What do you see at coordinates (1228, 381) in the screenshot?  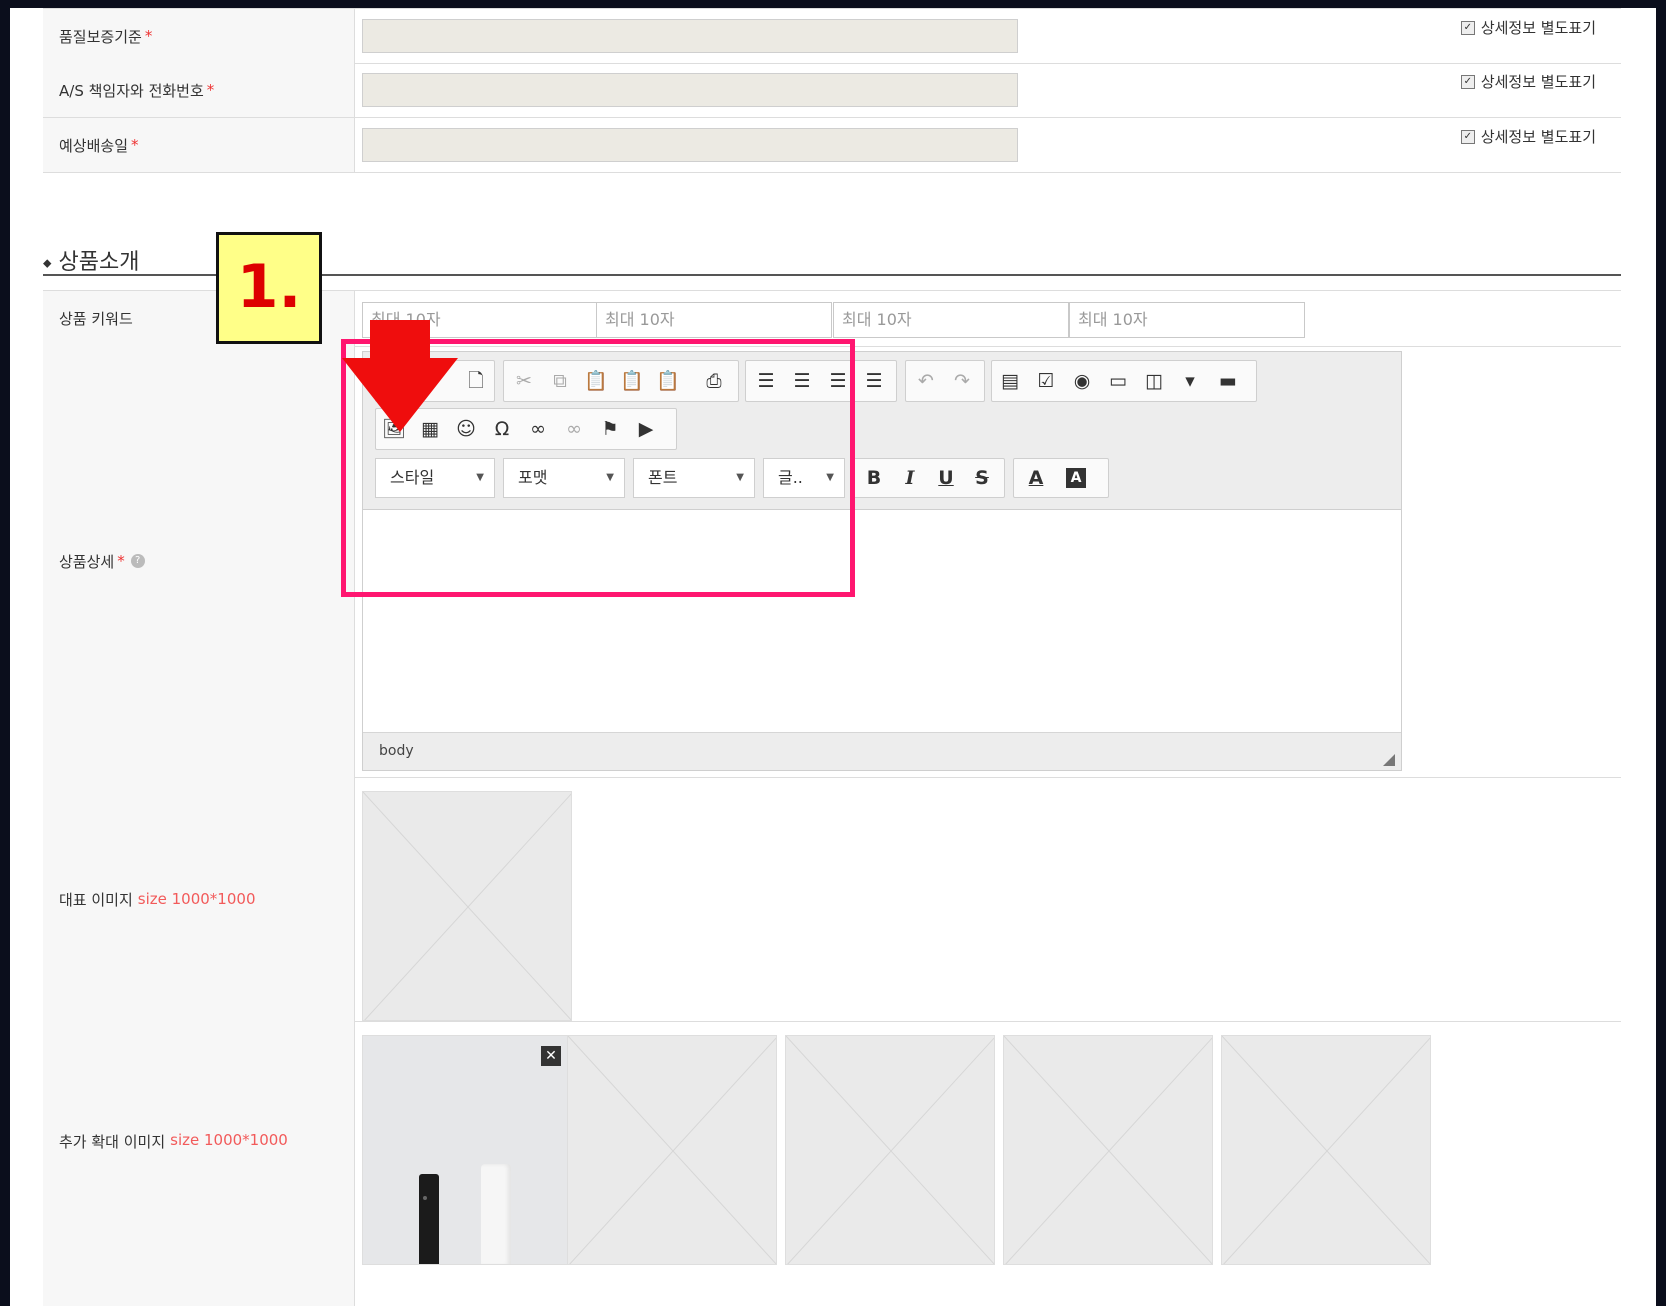 I see `button-icon: ▬` at bounding box center [1228, 381].